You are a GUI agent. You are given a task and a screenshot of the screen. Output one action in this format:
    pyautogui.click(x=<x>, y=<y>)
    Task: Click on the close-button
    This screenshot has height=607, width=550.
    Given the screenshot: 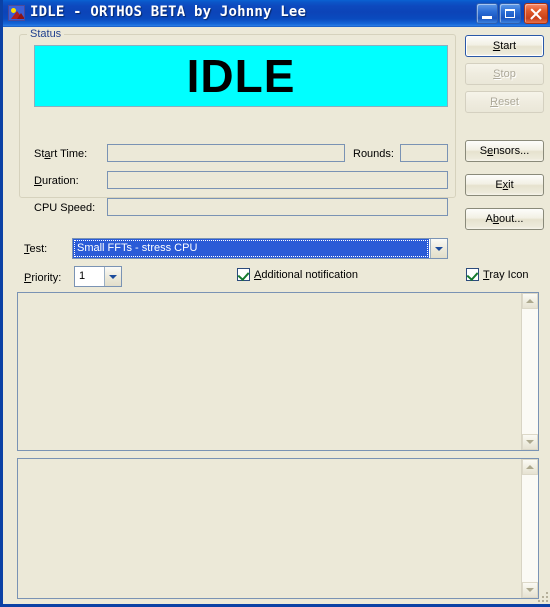 What is the action you would take?
    pyautogui.click(x=536, y=13)
    